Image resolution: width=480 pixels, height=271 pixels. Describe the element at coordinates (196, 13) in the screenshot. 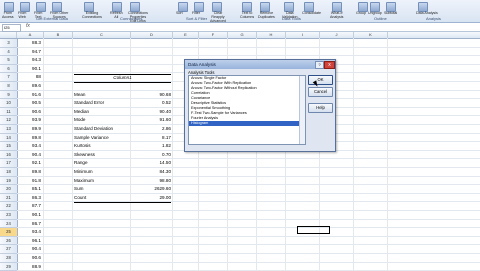

I see `ribbon-button-label: Filter` at that location.